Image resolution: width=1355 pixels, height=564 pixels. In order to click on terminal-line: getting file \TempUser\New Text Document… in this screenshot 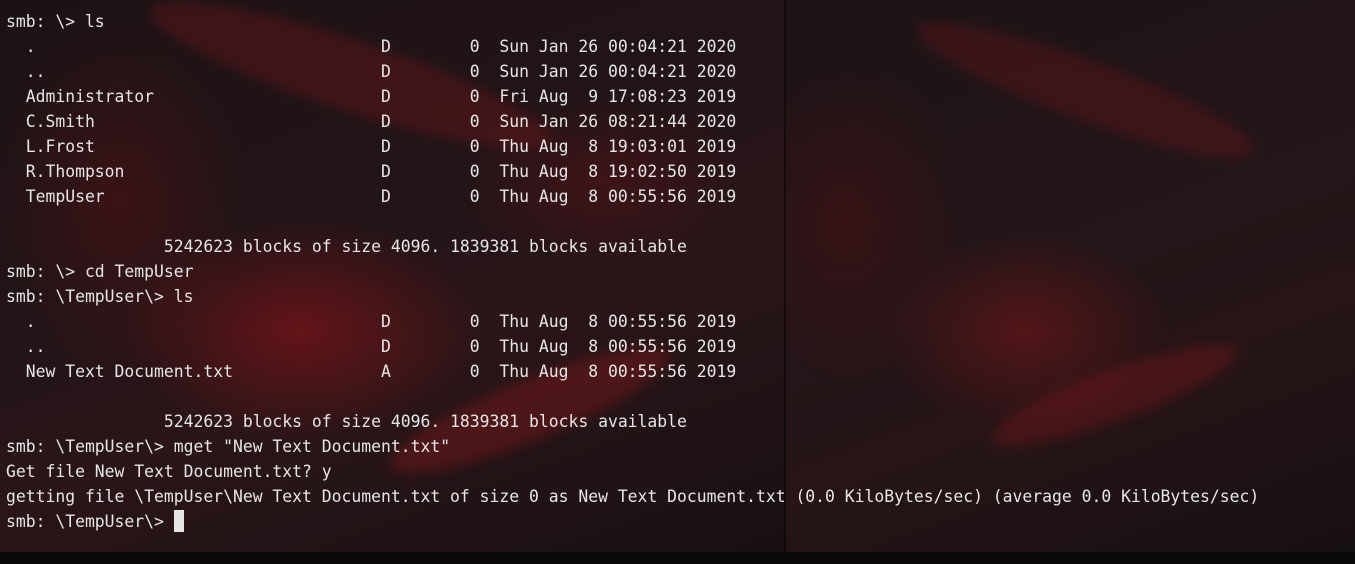, I will do `click(633, 496)`.